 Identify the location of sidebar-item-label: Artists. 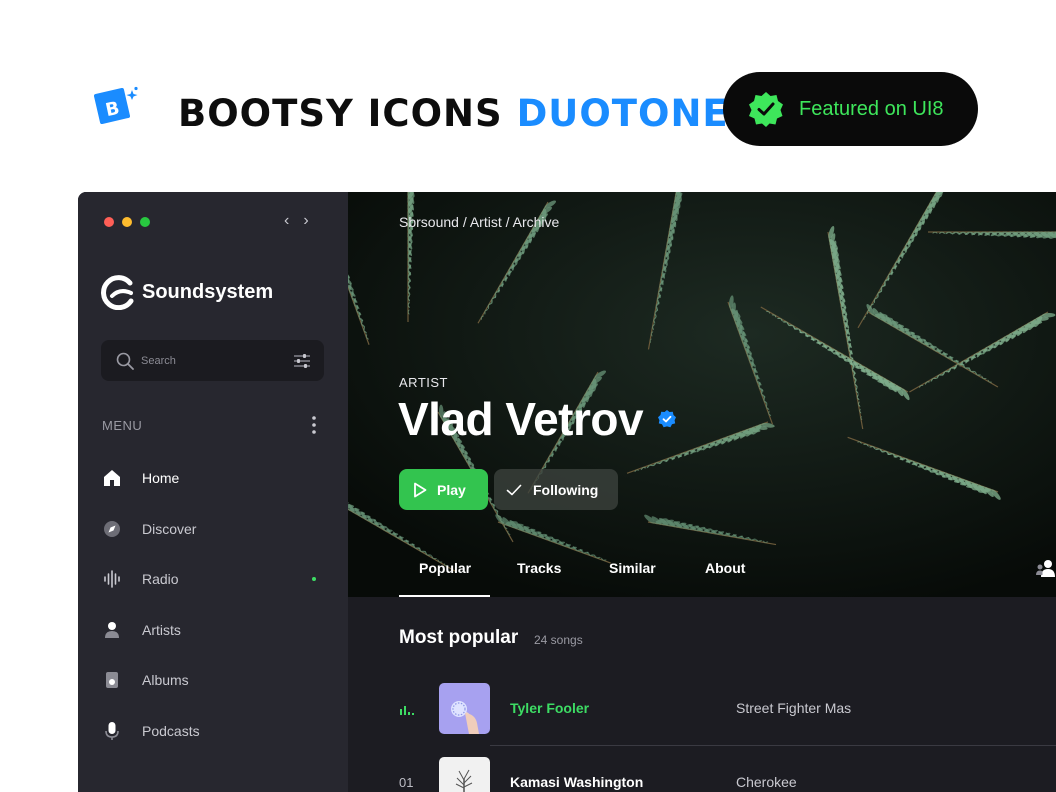
(161, 630).